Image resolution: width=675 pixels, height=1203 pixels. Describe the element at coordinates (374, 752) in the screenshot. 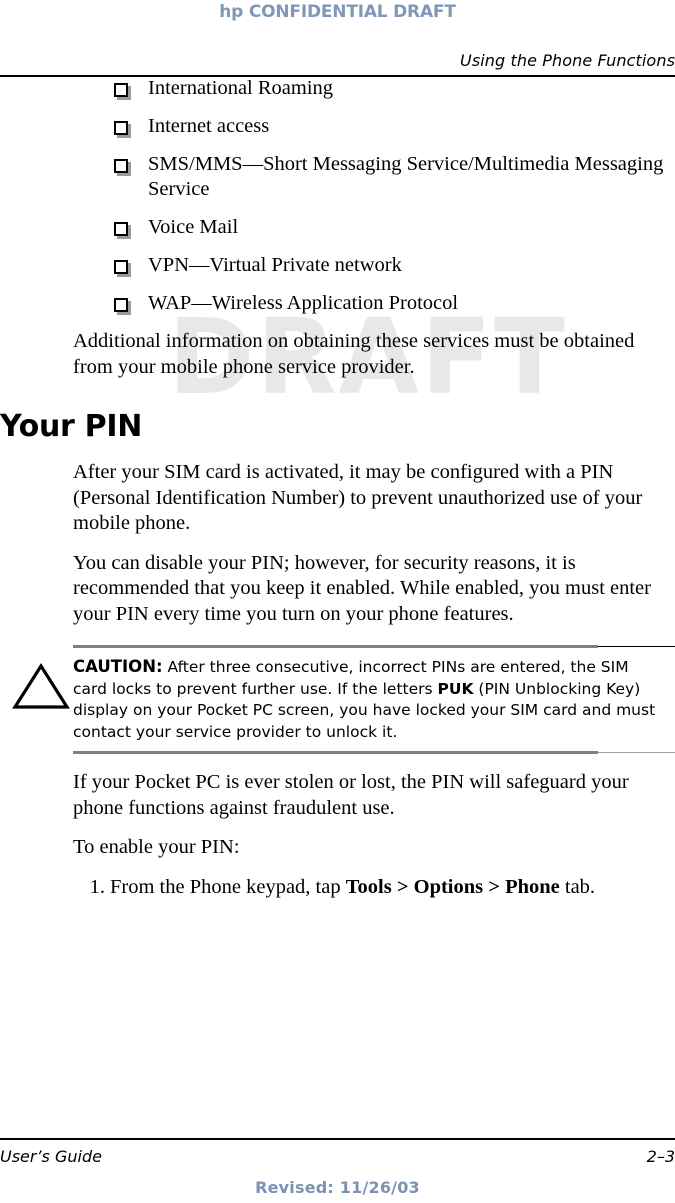

I see `caution-bottom-divider` at that location.